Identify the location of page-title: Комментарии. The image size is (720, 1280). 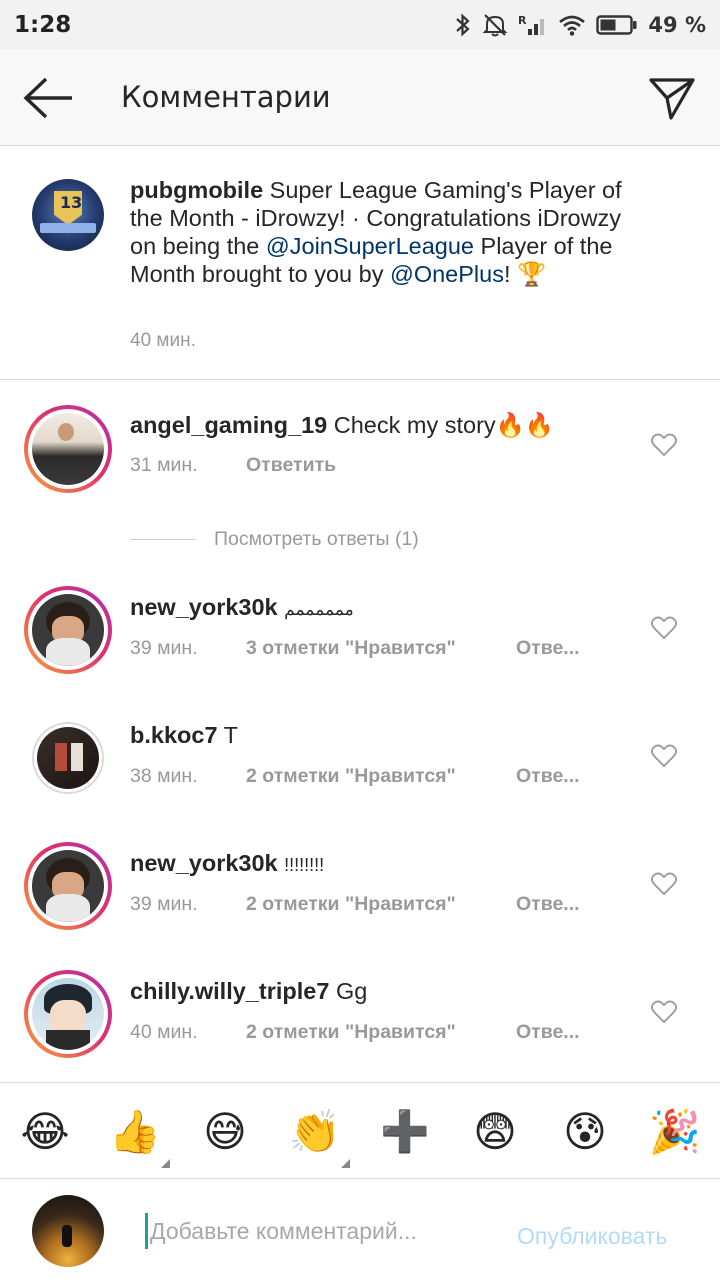
(226, 97).